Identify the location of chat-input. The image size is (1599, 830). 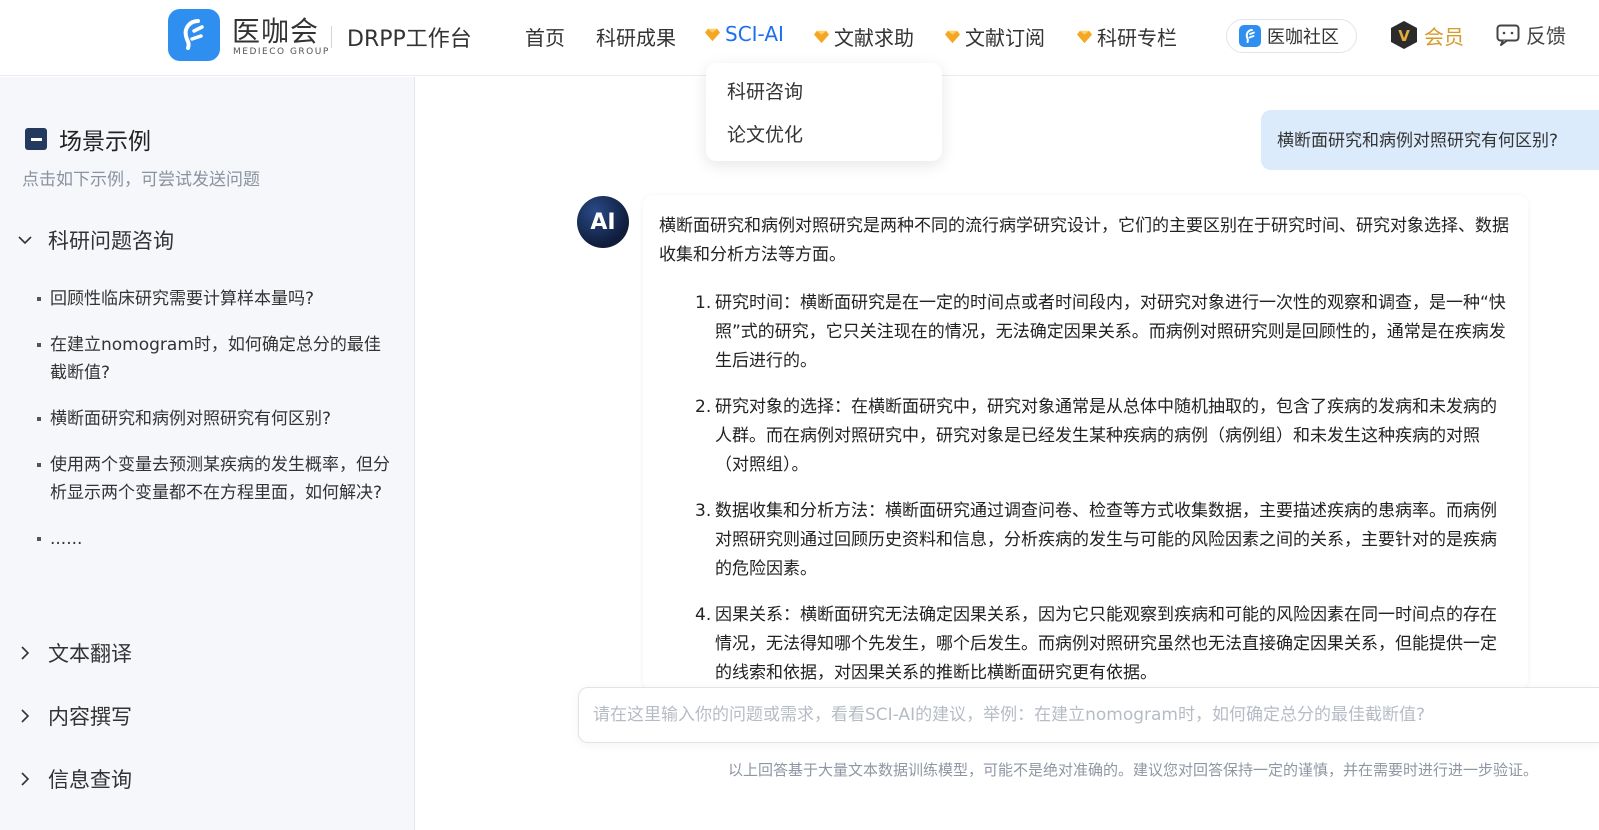
(1088, 715).